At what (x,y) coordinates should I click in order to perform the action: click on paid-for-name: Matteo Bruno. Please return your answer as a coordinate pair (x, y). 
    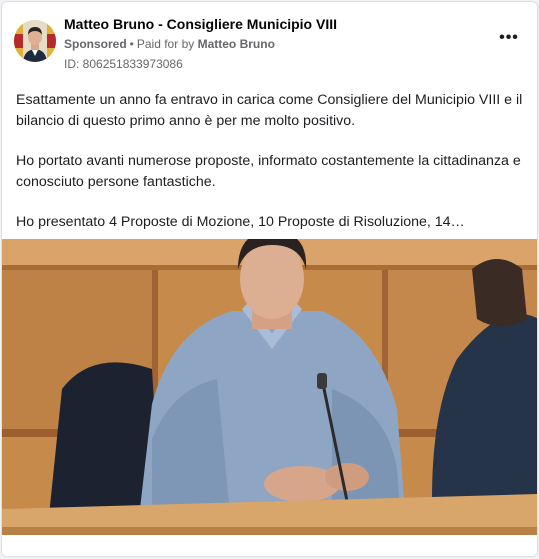
    Looking at the image, I should click on (236, 44).